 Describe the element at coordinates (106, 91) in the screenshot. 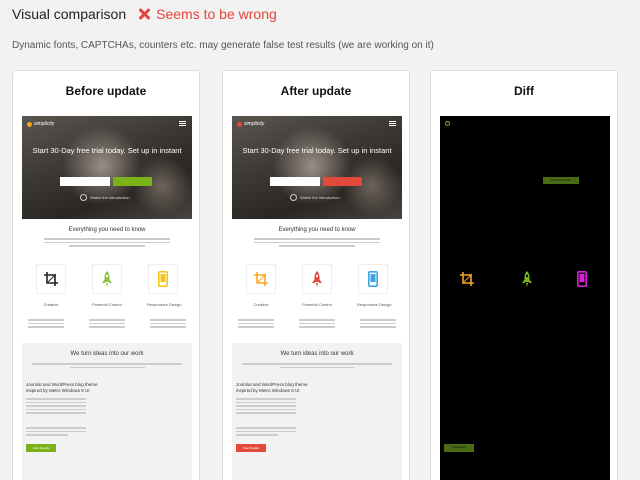

I see `panel-title: Before update` at that location.